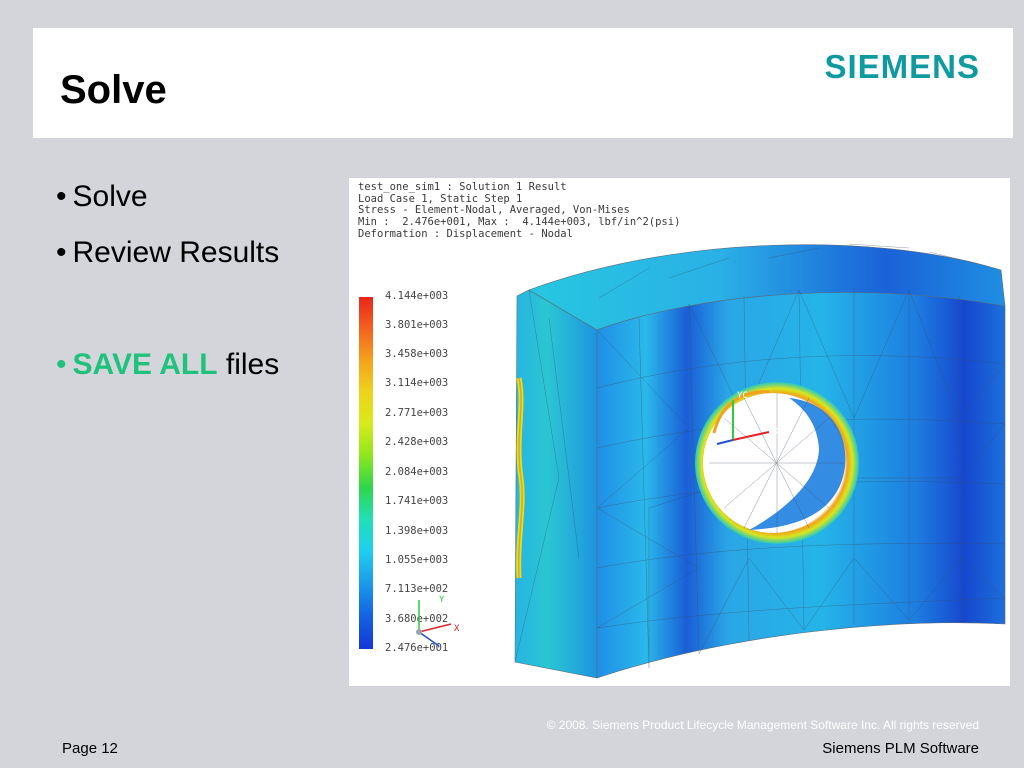 The width and height of the screenshot is (1024, 768). What do you see at coordinates (902, 66) in the screenshot?
I see `siemens-logo: SIEMENS` at bounding box center [902, 66].